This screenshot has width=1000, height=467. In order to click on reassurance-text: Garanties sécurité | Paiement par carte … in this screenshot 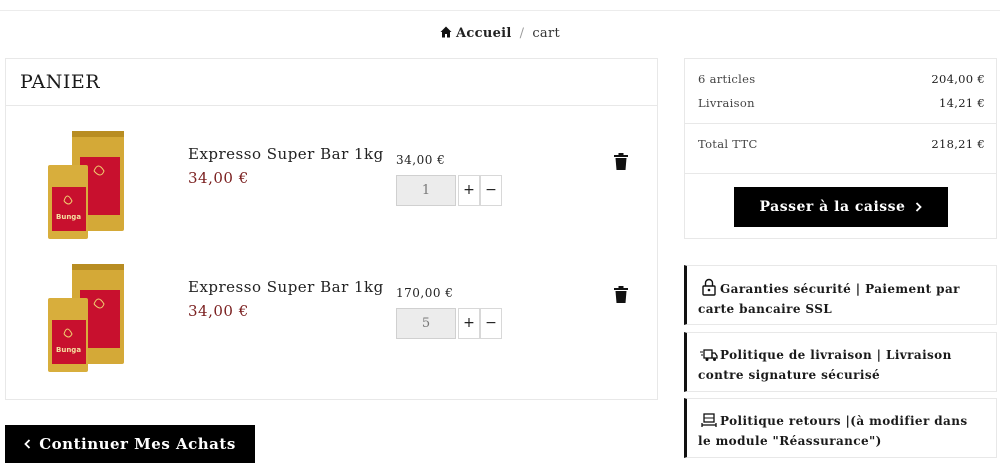, I will do `click(829, 299)`.